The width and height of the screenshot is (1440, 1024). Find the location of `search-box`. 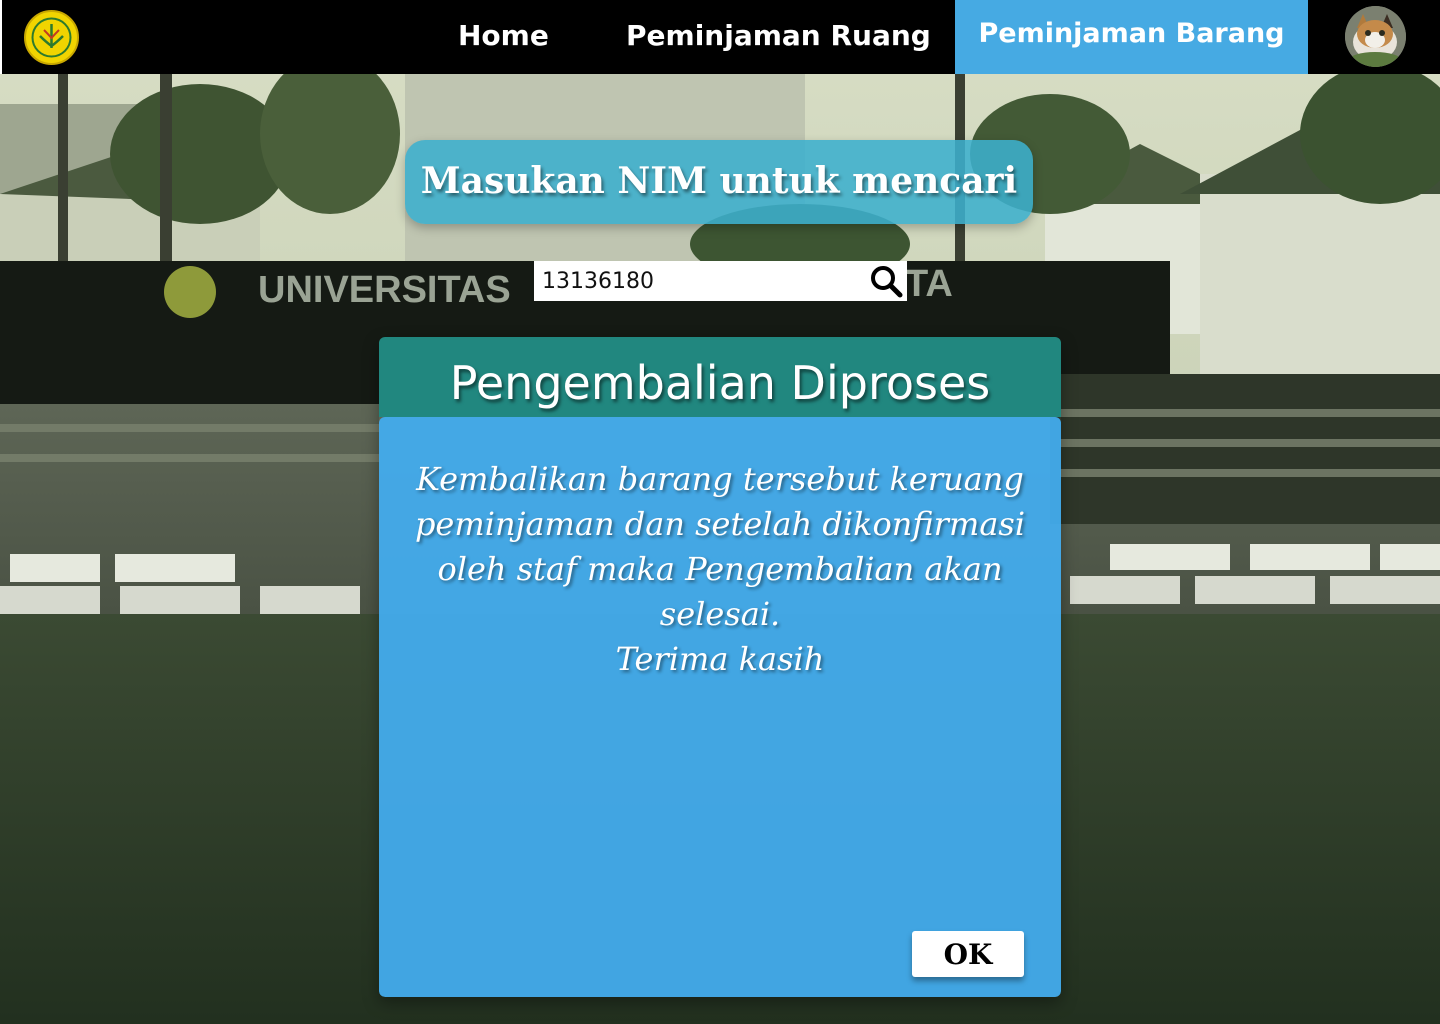

search-box is located at coordinates (720, 281).